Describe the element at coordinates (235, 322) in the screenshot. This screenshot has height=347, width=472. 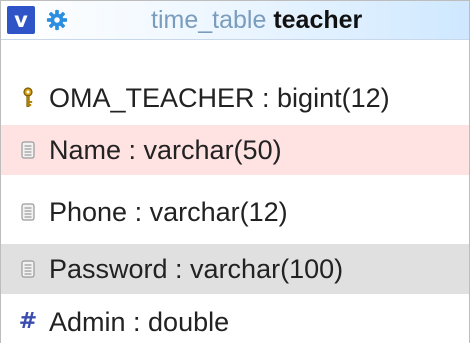
I see `column-row-admin: # Admin : double` at that location.